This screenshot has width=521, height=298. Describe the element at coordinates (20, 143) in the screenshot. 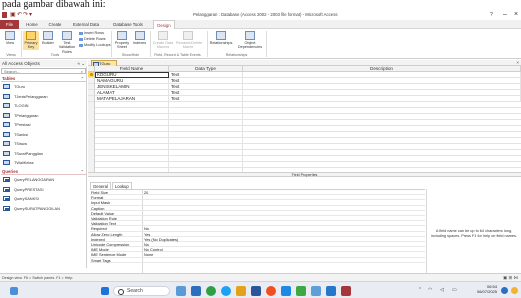

I see `nav-item-label: TSiswa` at that location.